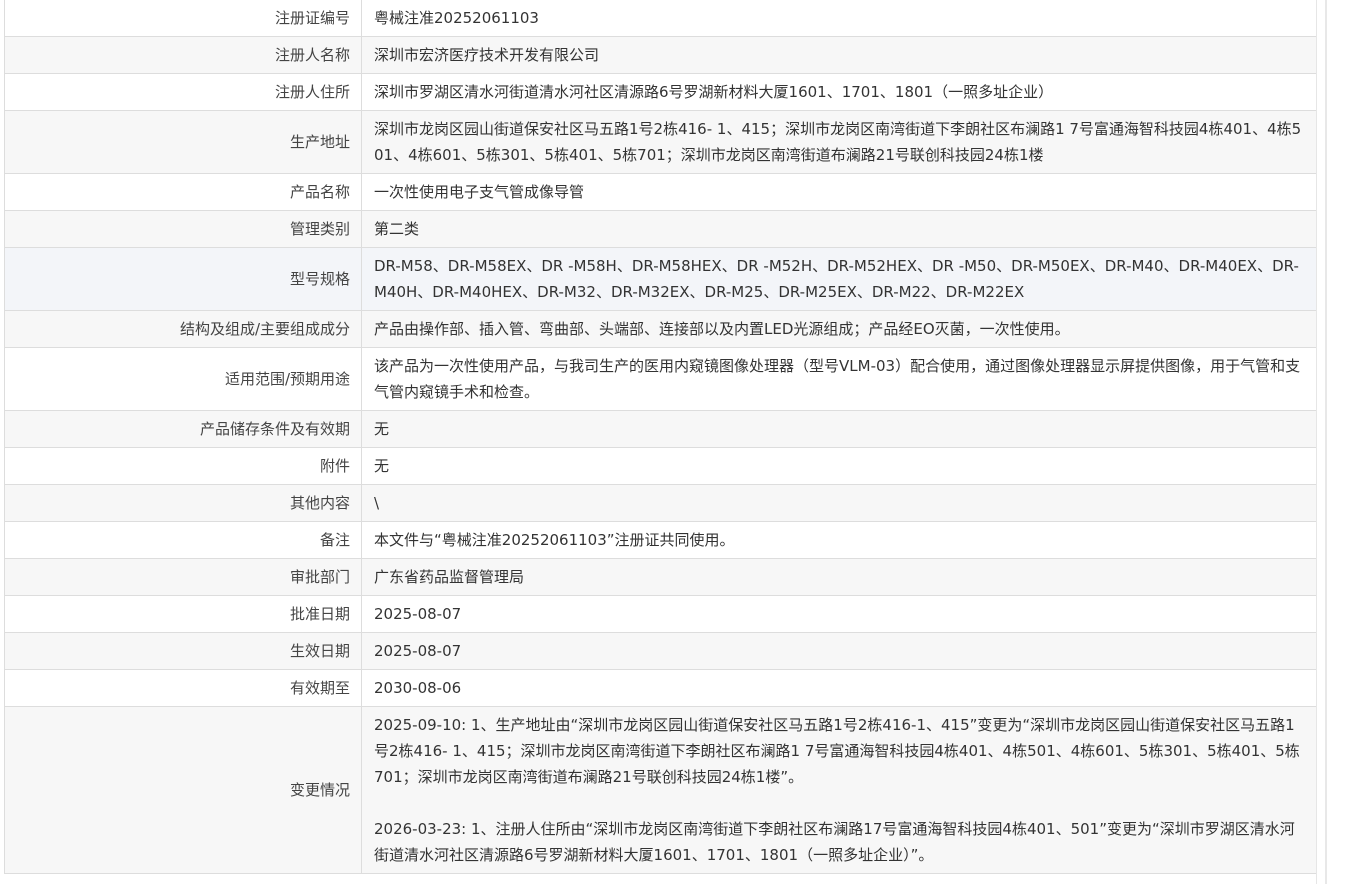 The image size is (1345, 884). What do you see at coordinates (183, 142) in the screenshot?
I see `field-label: 生产地址` at bounding box center [183, 142].